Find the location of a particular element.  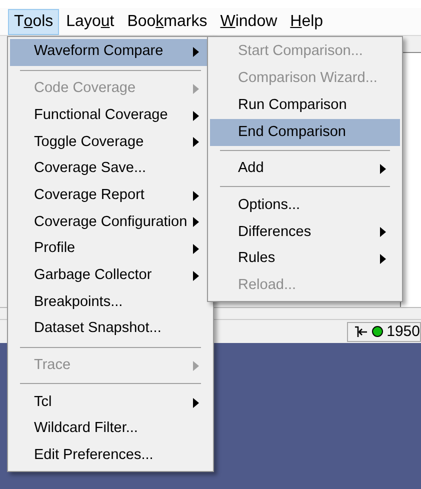

menu-title: Bookmarks is located at coordinates (167, 21).